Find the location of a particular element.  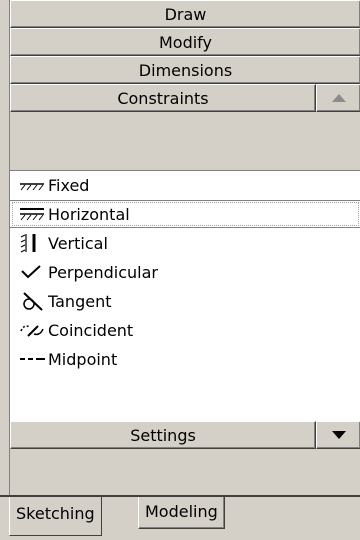

section-header-settings: Settings is located at coordinates (163, 435).